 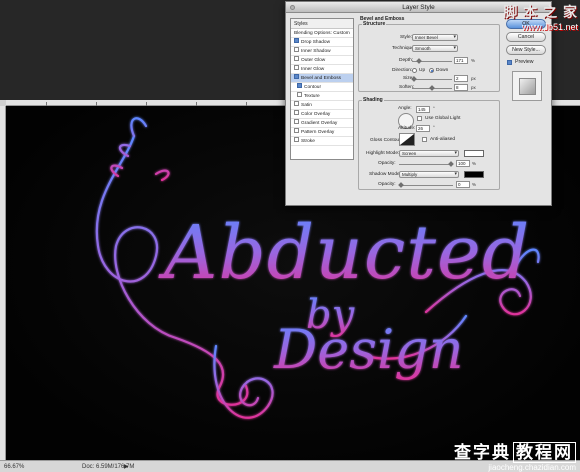 What do you see at coordinates (474, 163) in the screenshot?
I see `highlight-opacity-unit: %` at bounding box center [474, 163].